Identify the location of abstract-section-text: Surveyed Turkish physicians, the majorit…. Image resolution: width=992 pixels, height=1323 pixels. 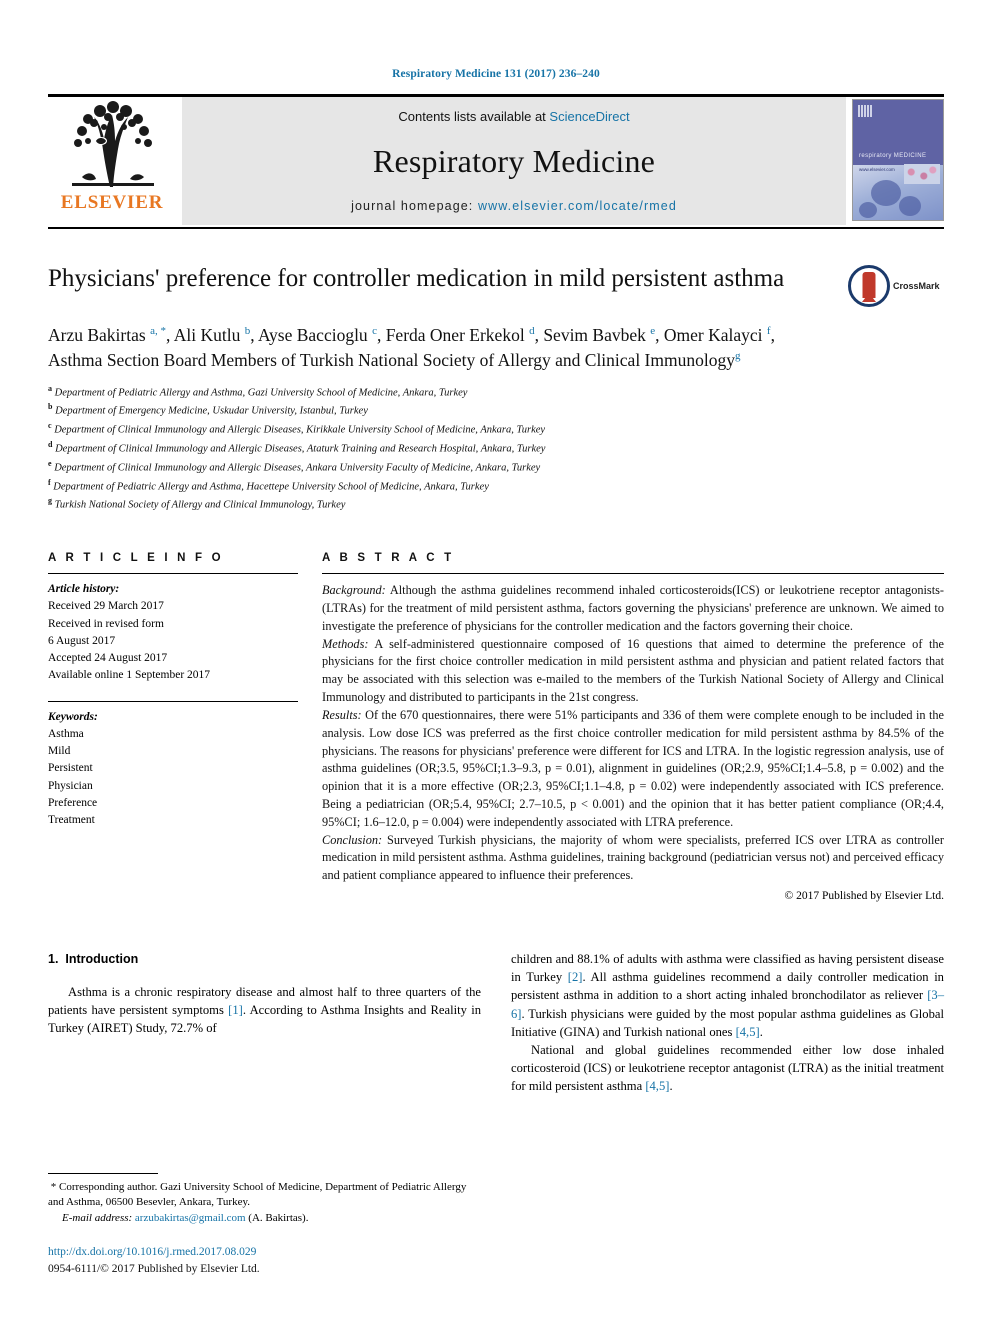
(633, 857).